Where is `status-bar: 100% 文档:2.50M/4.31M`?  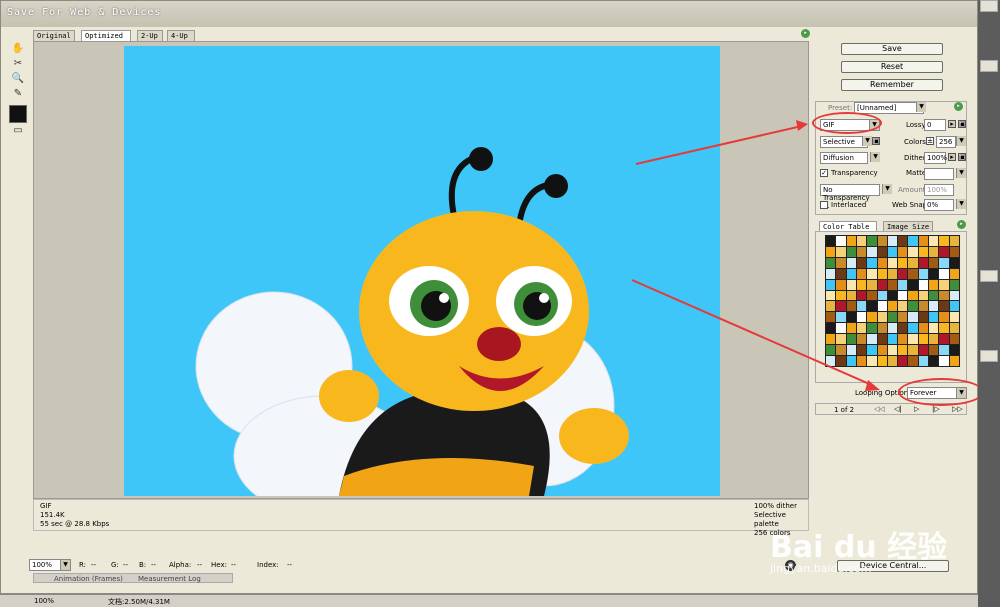 status-bar: 100% 文档:2.50M/4.31M is located at coordinates (489, 600).